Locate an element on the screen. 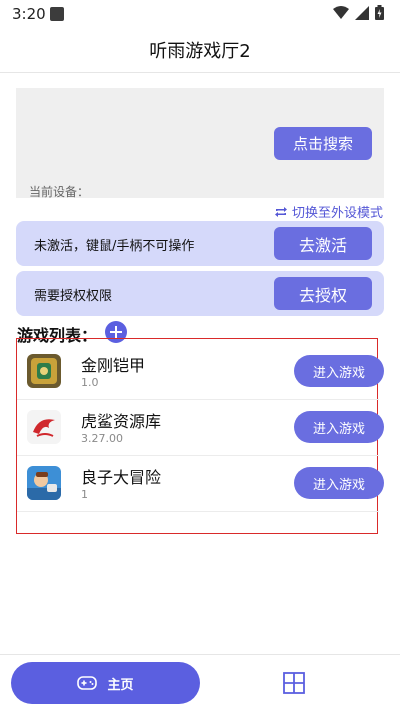 This screenshot has width=400, height=712. game-version: 1.0 is located at coordinates (90, 382).